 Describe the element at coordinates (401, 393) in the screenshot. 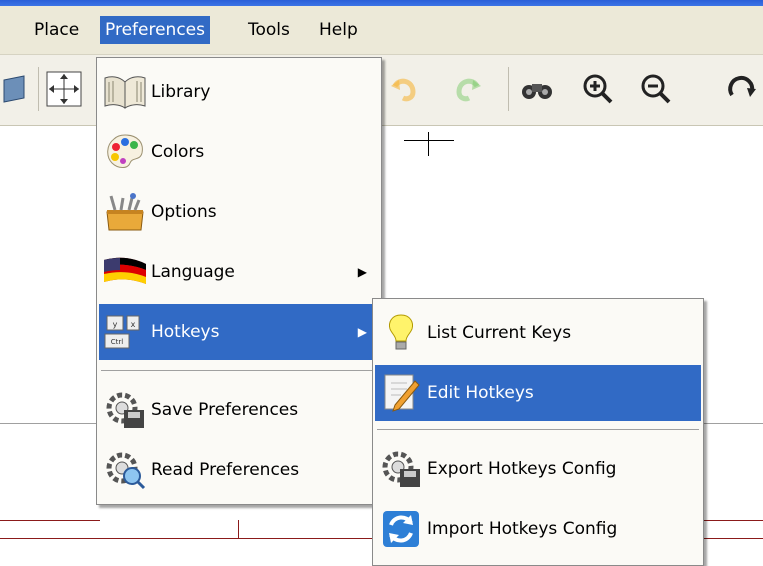

I see `edit-icon` at that location.